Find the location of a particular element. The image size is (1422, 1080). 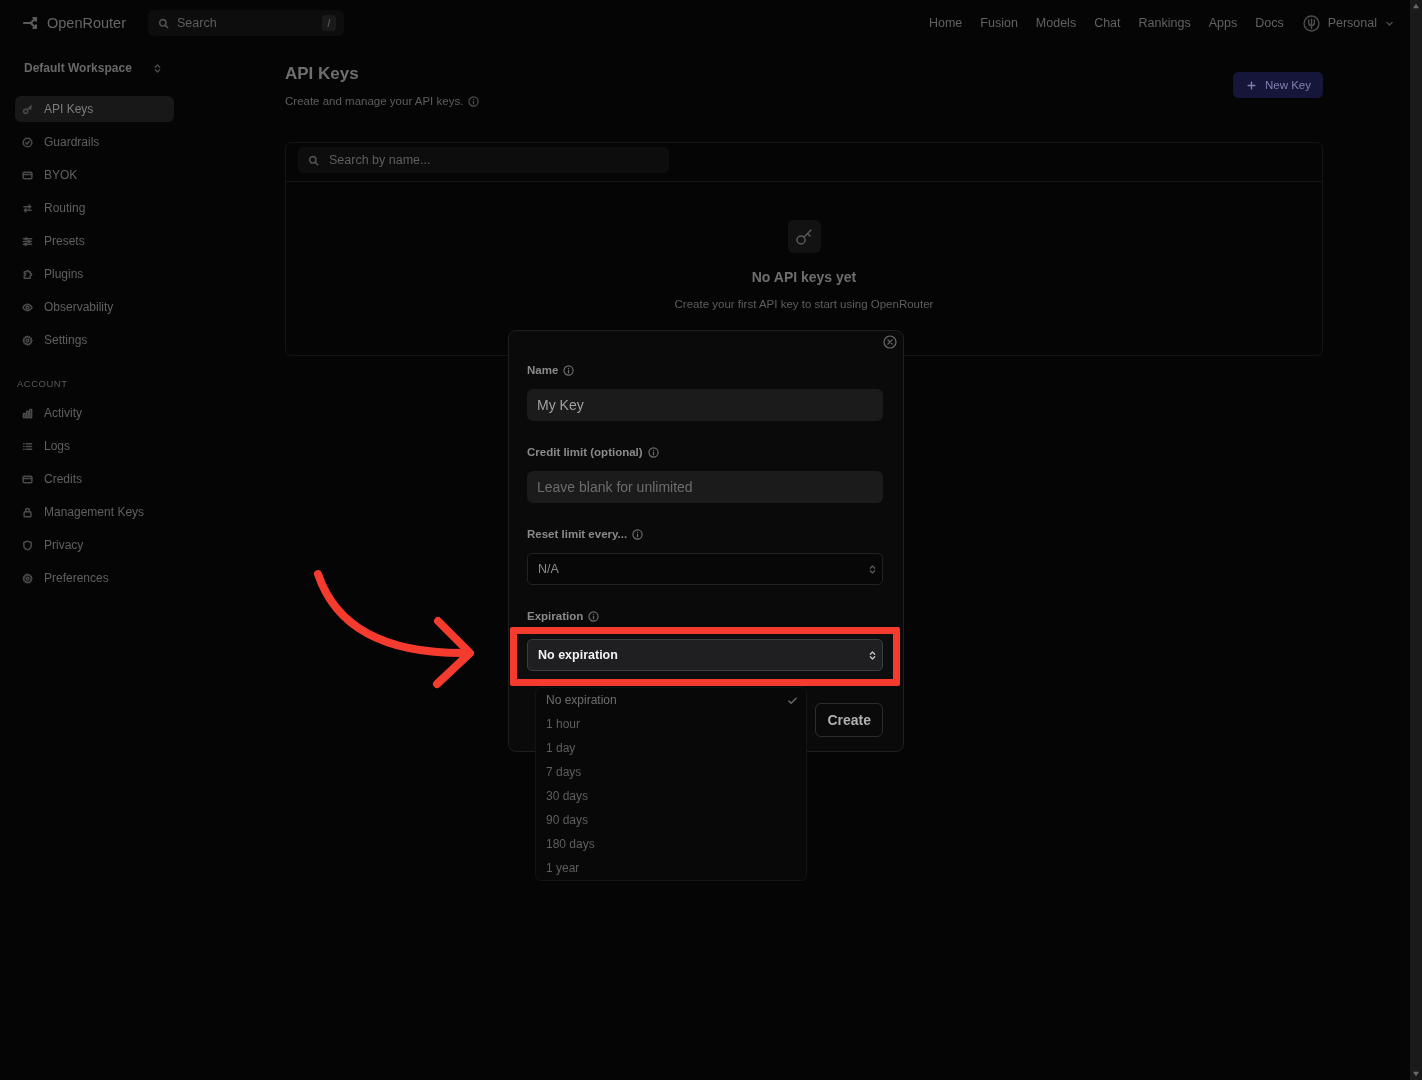

field-label: Credit limit (optional) is located at coordinates (585, 452).